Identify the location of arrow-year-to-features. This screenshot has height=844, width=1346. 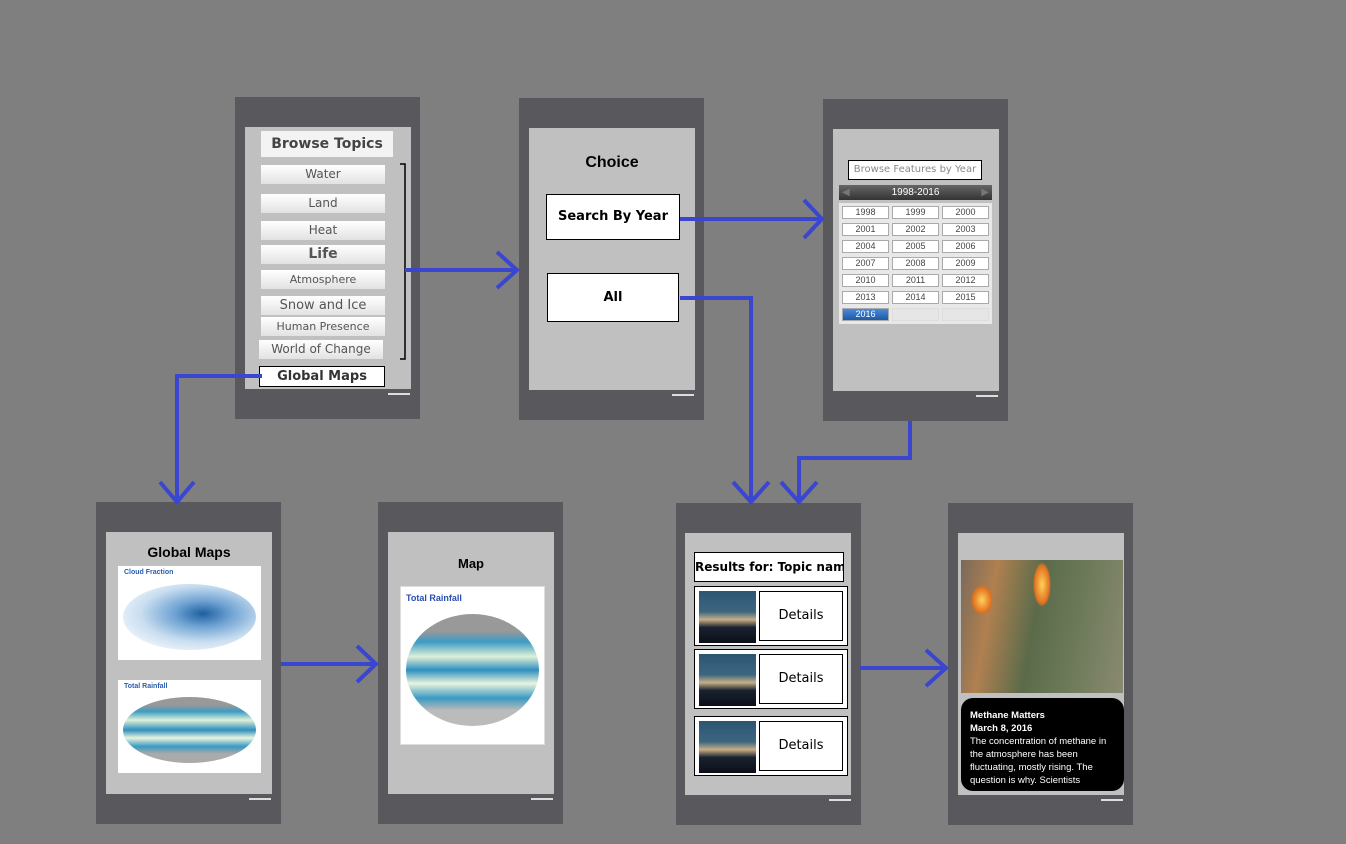
(752, 219).